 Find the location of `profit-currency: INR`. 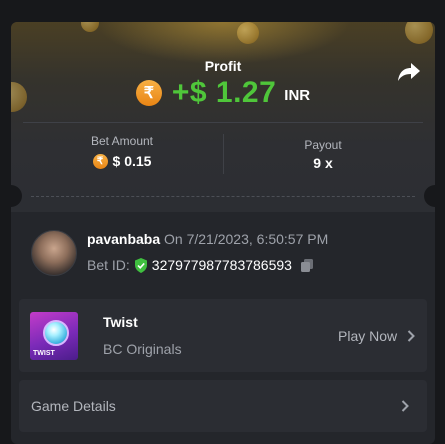

profit-currency: INR is located at coordinates (297, 95).